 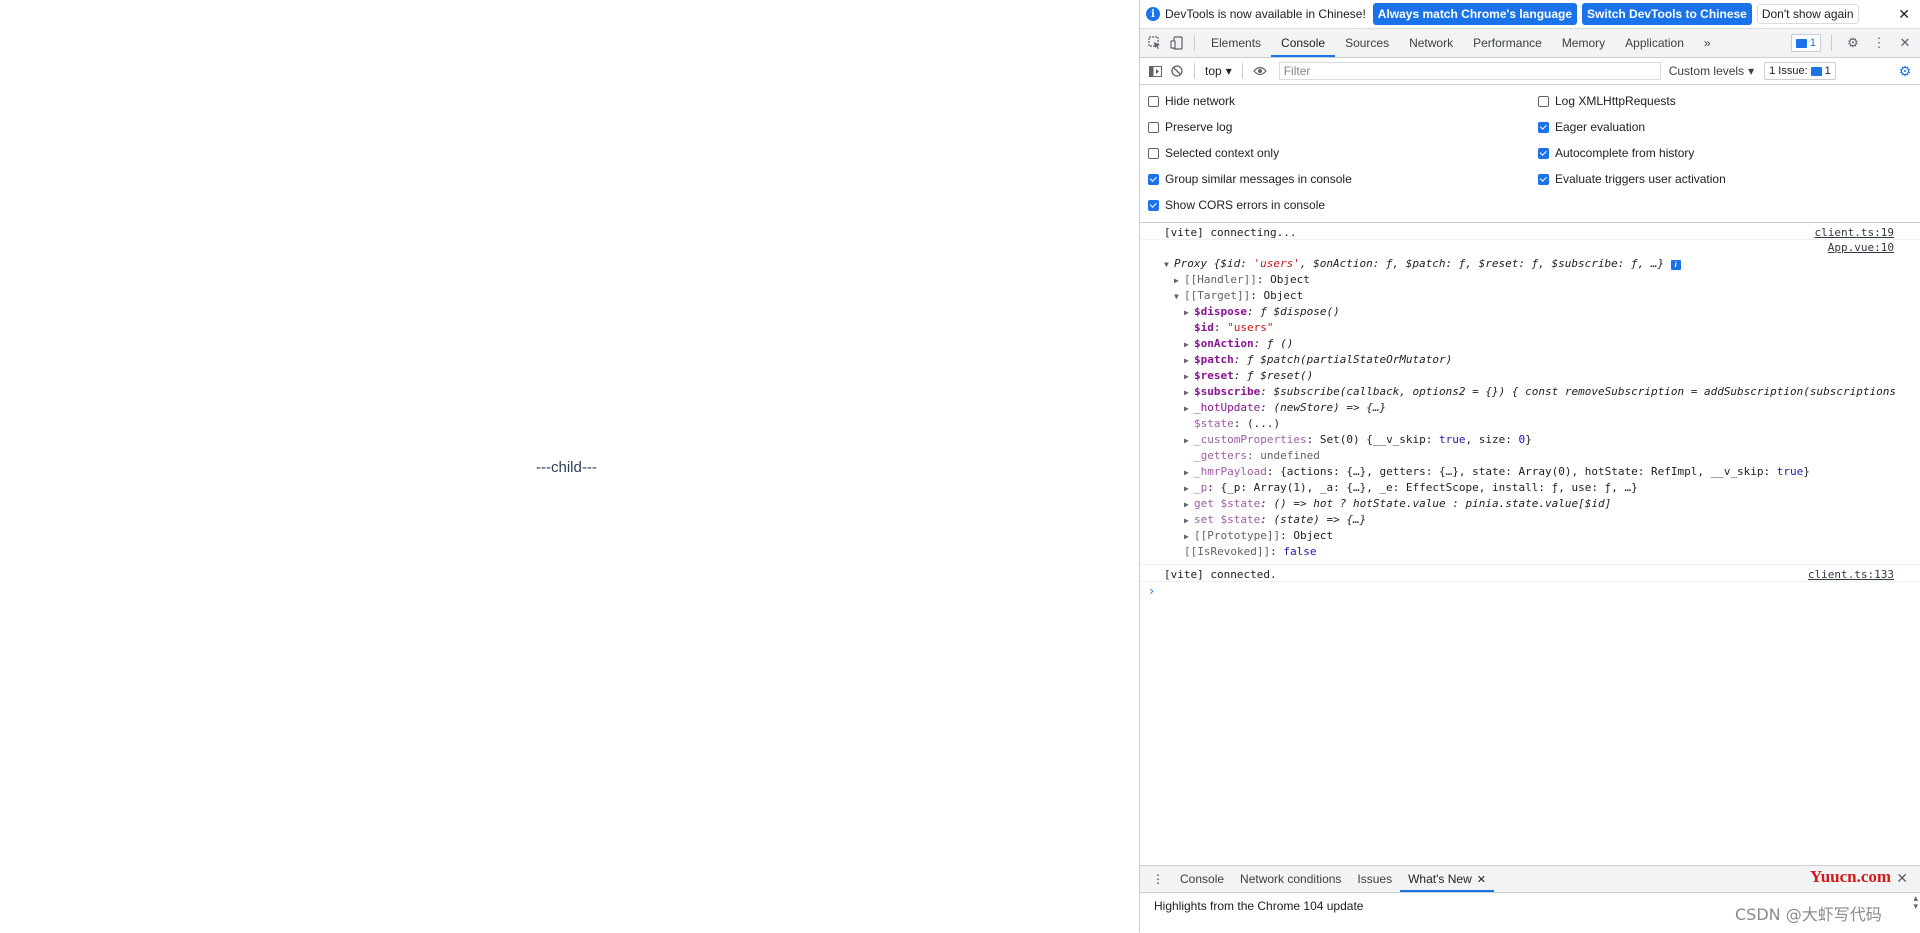 What do you see at coordinates (1707, 43) in the screenshot?
I see `more-tabs-icon: »` at bounding box center [1707, 43].